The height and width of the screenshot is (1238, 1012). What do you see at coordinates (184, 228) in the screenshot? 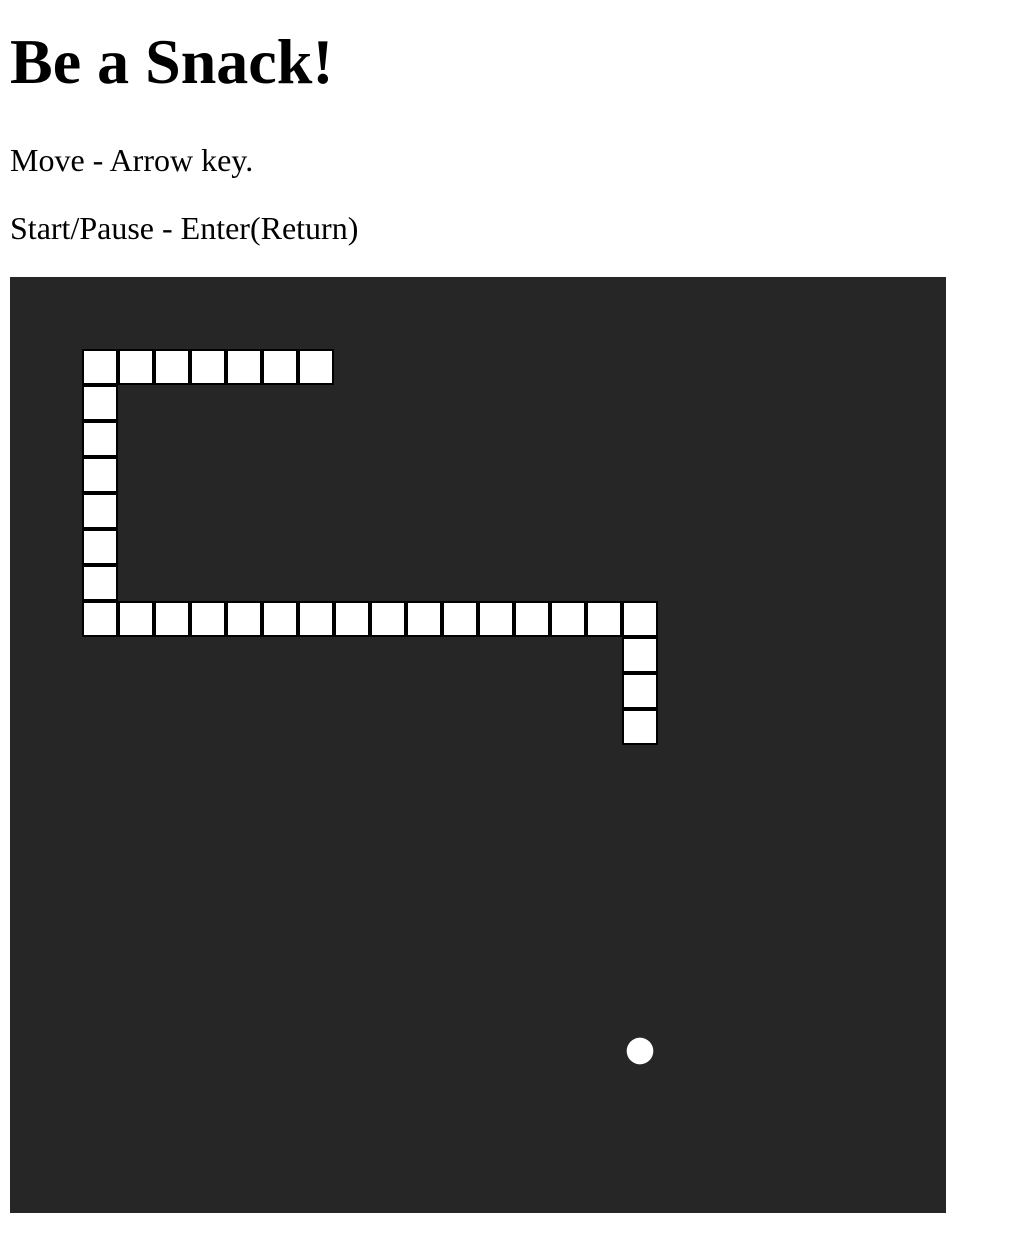
I see `start-pause-instruction: Start/Pause - Enter(Return)` at bounding box center [184, 228].